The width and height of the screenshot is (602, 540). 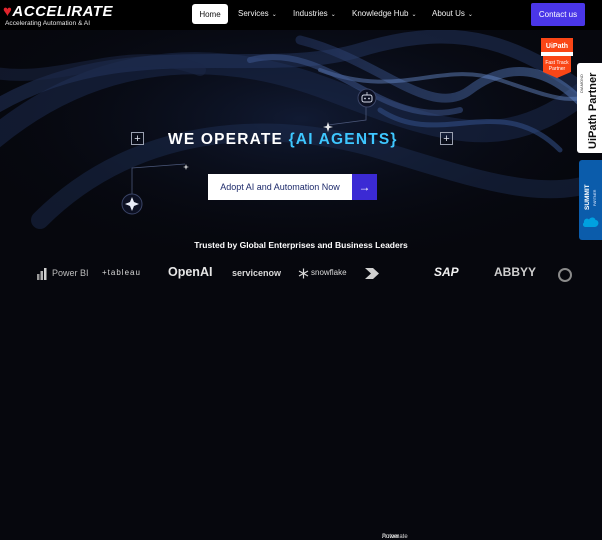 I want to click on summit-partner-badge: SUMMIT PARTNER, so click(x=590, y=200).